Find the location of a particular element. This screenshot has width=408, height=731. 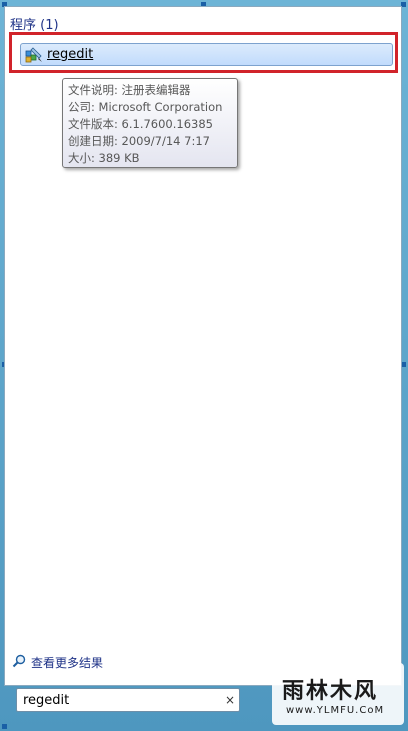

watermark-url: www.YLMFU.CoM is located at coordinates (335, 710).